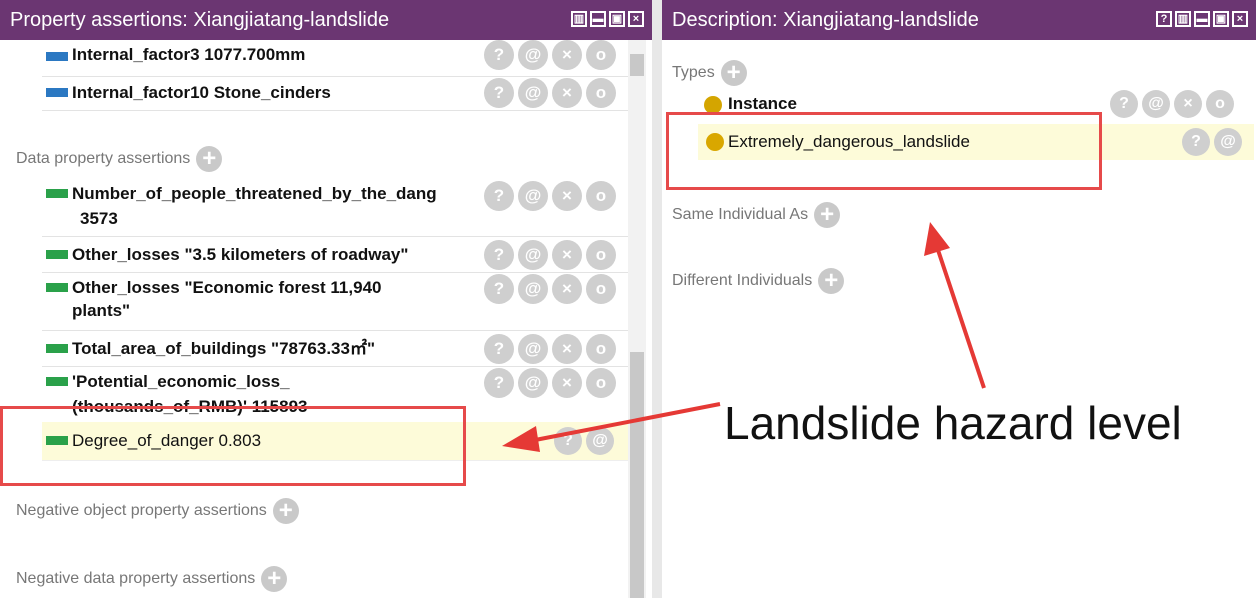 The image size is (1256, 598). I want to click on negative-data-section-header: Negative data property assertions +, so click(152, 579).